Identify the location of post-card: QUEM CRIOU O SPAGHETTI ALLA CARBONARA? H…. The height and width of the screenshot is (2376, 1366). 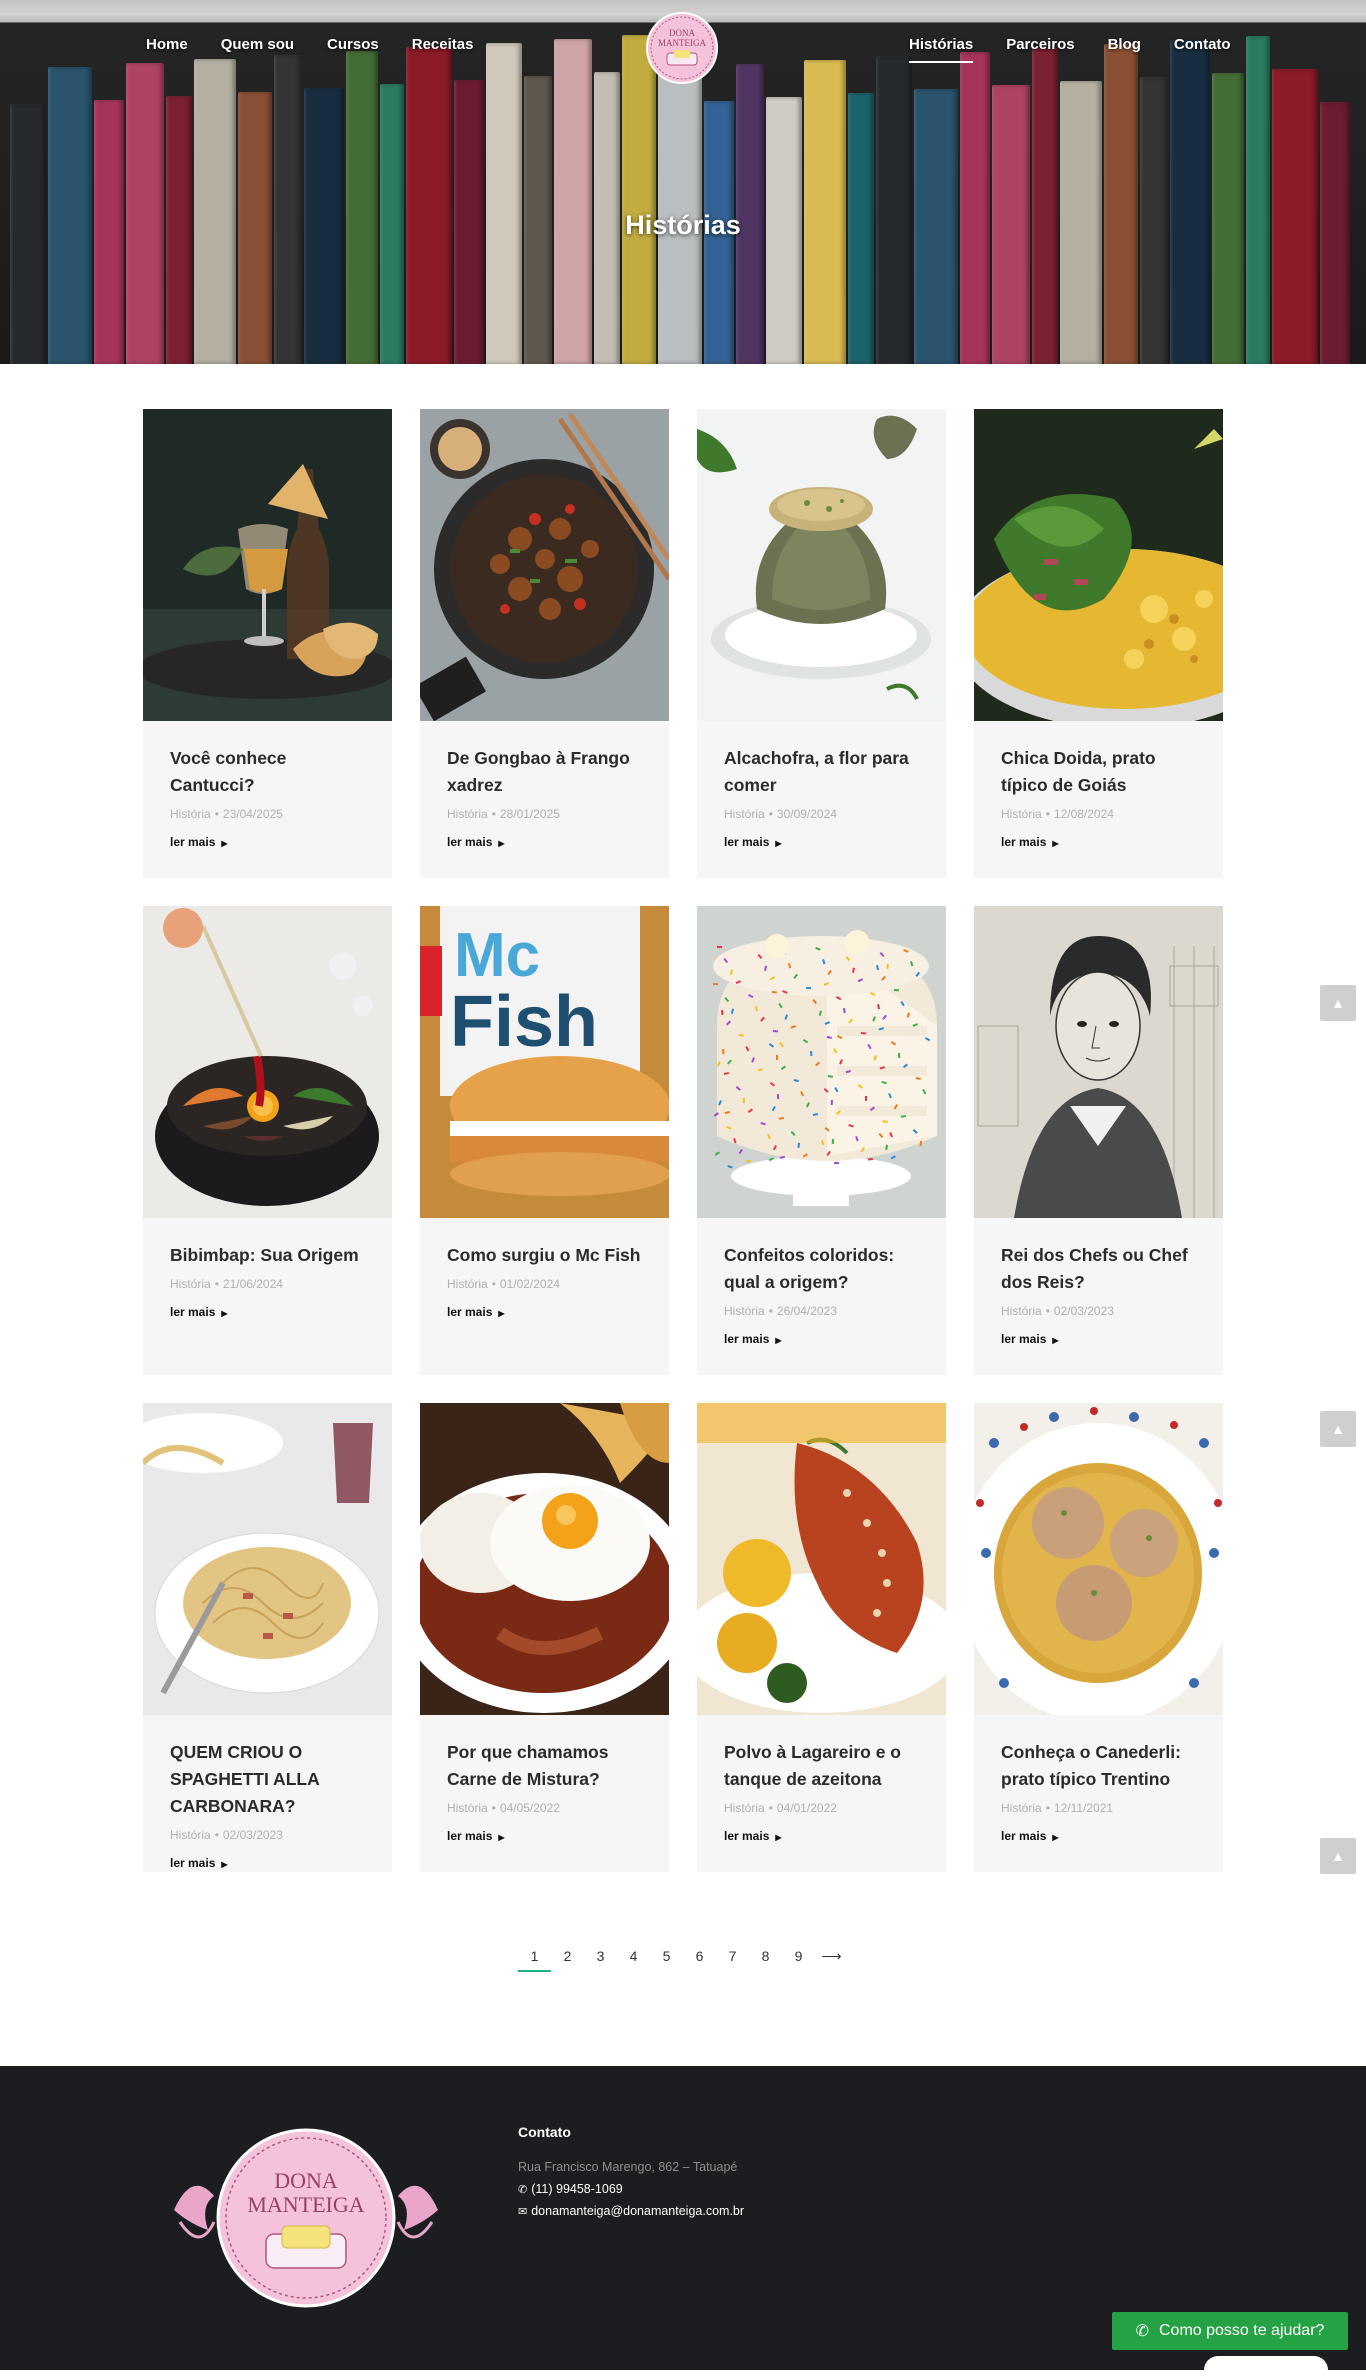
(267, 1637).